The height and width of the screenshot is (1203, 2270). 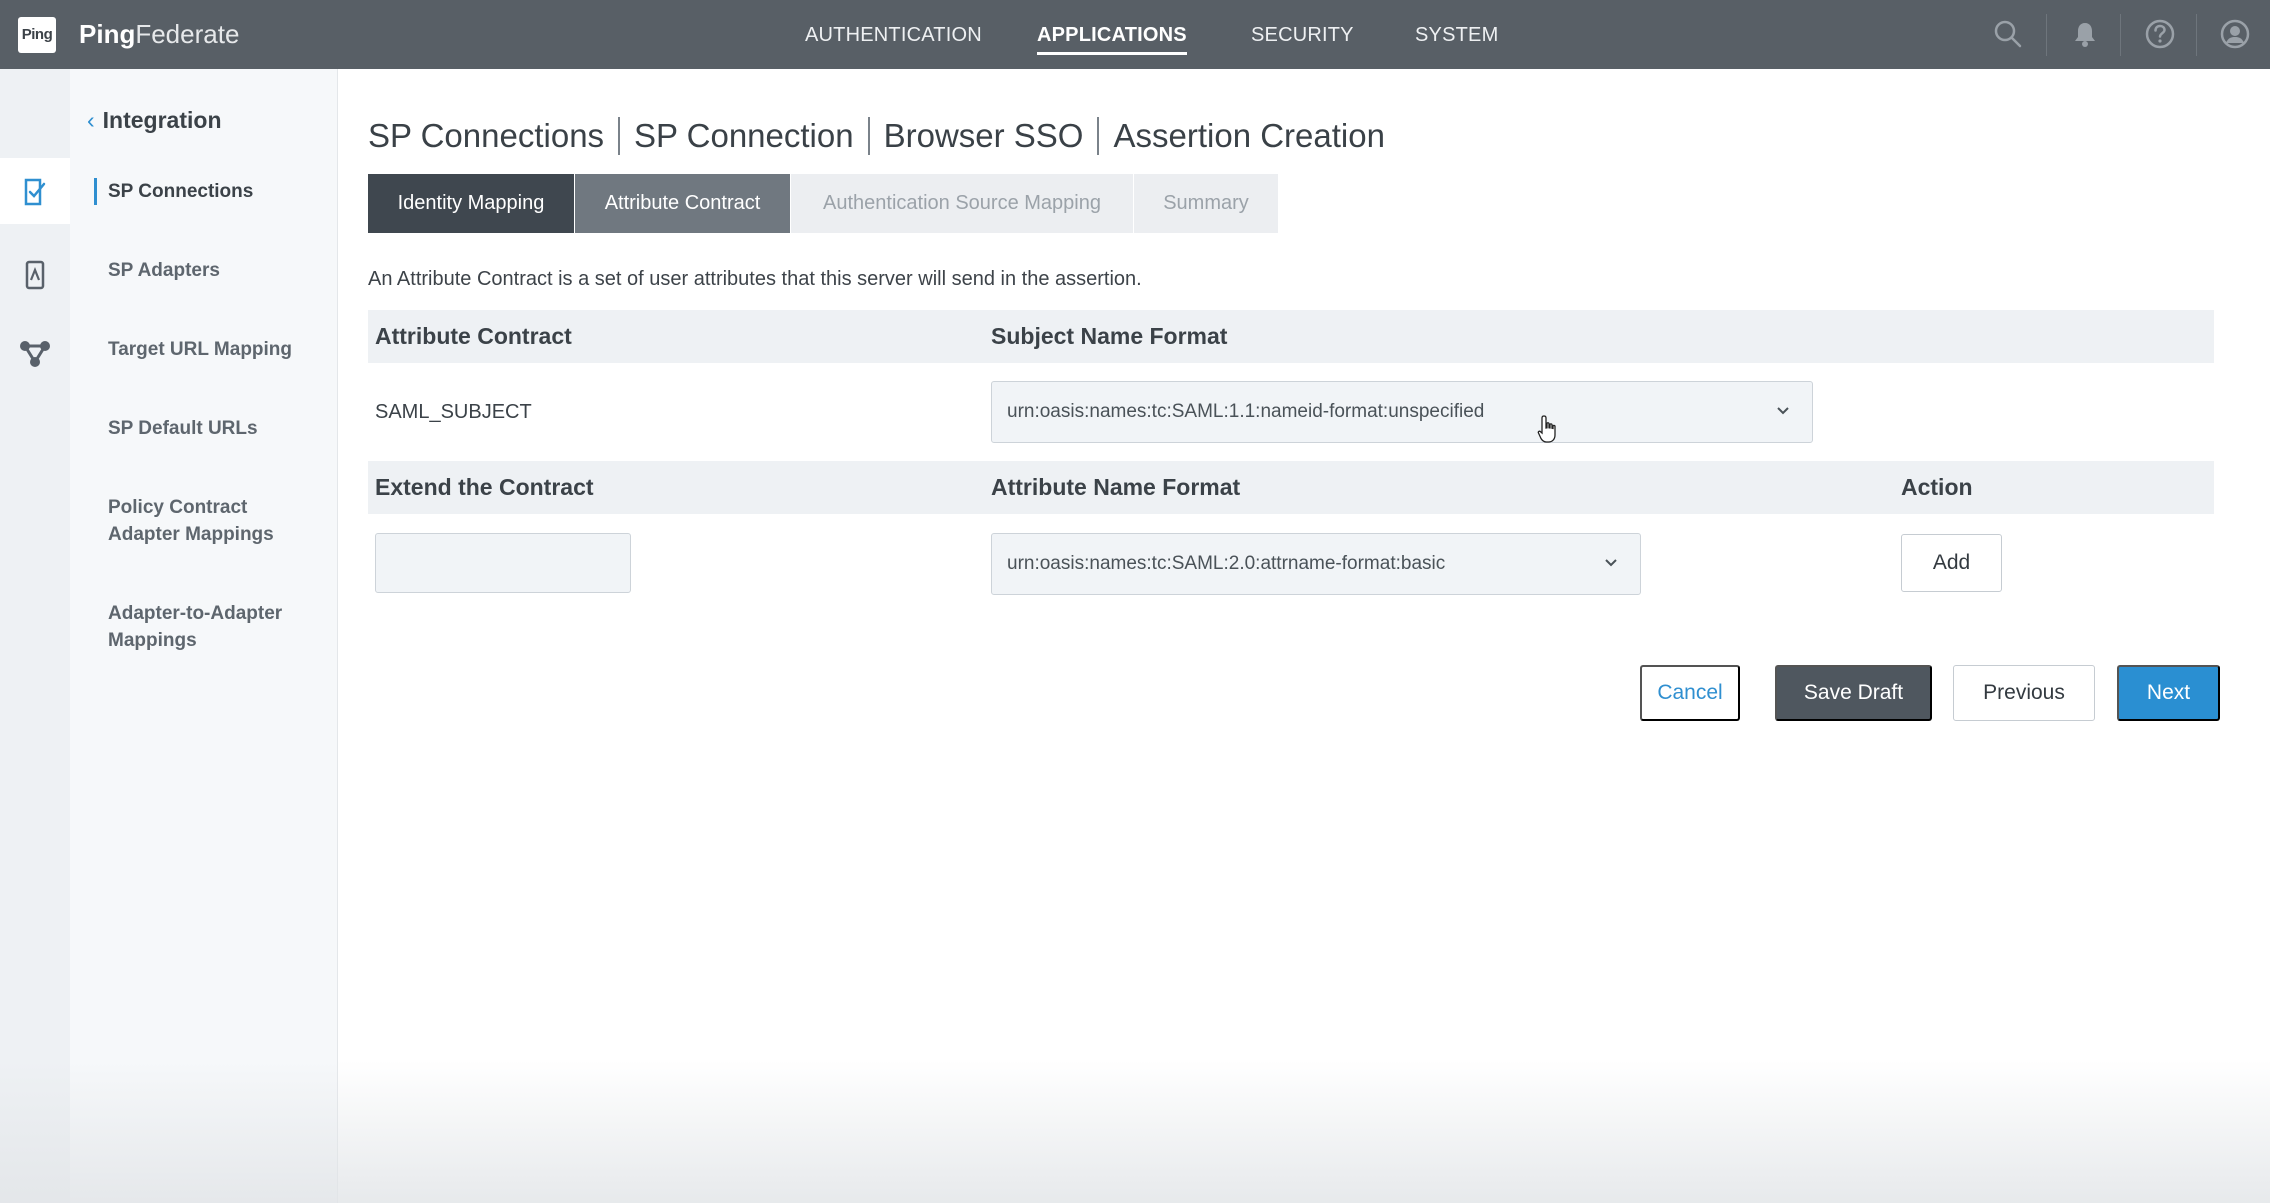 I want to click on bell-icon, so click(x=2085, y=34).